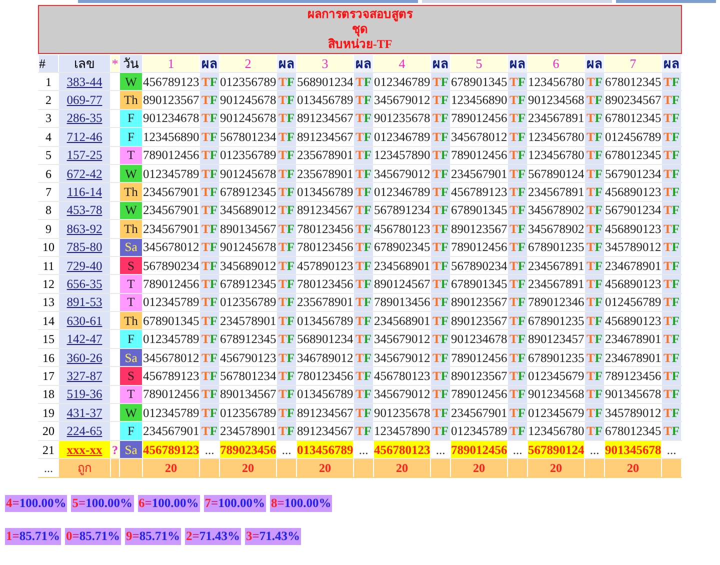 This screenshot has height=565, width=720. Describe the element at coordinates (84, 247) in the screenshot. I see `number-link: 785-80` at that location.